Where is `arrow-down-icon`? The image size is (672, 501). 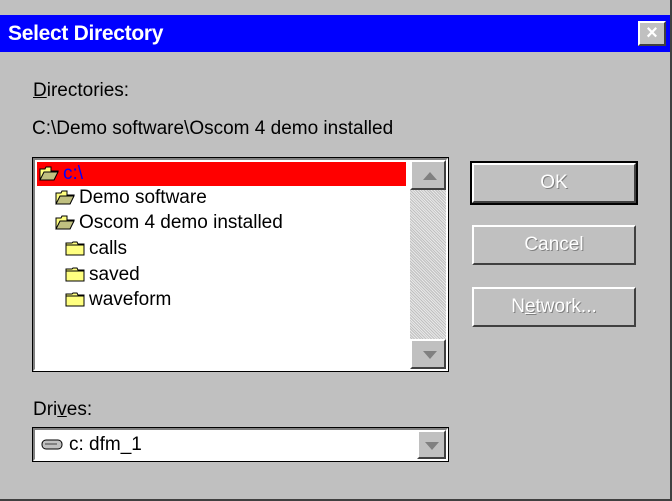 arrow-down-icon is located at coordinates (430, 355).